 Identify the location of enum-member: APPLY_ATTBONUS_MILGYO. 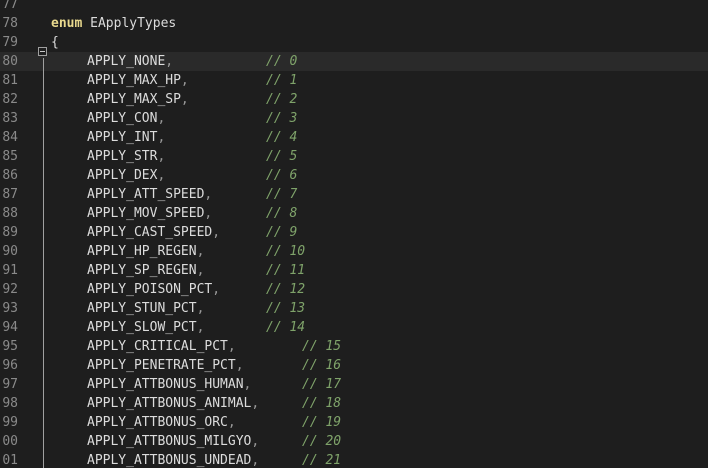
(169, 441).